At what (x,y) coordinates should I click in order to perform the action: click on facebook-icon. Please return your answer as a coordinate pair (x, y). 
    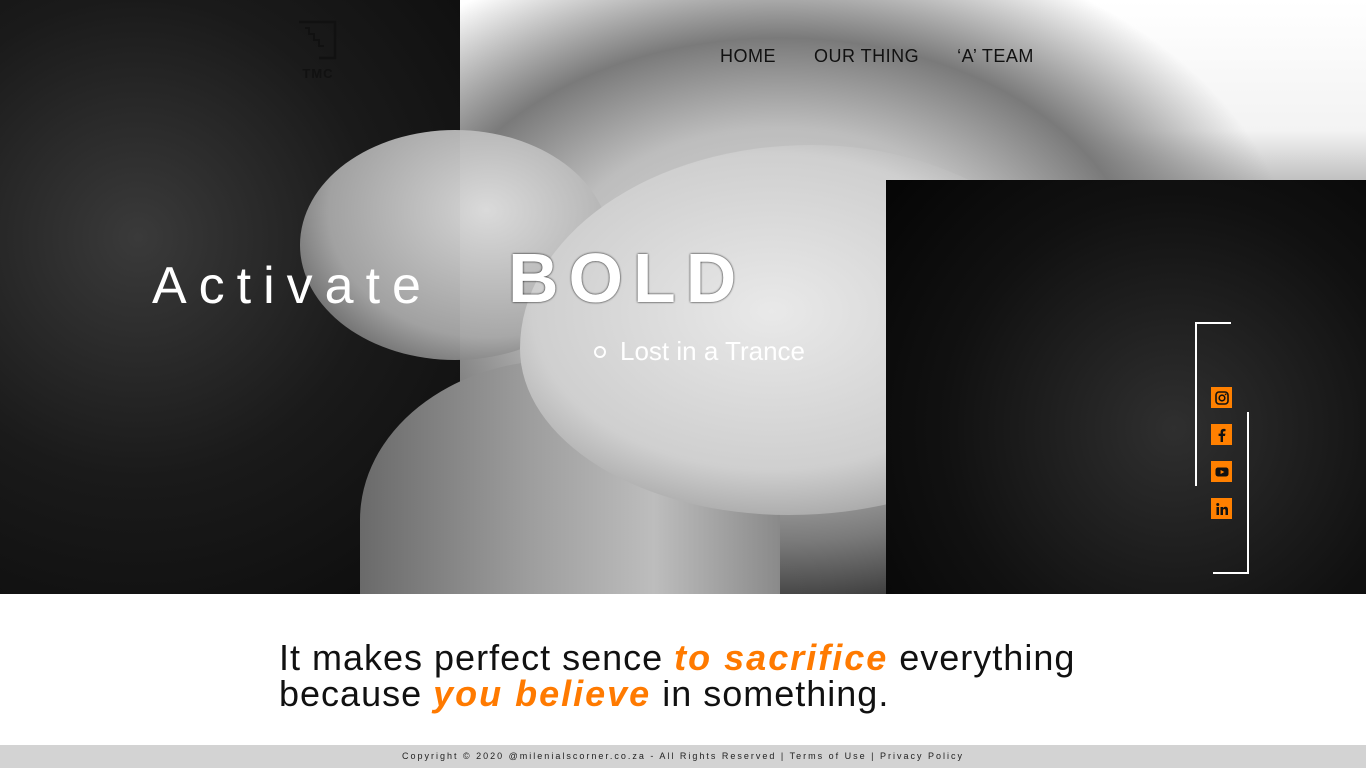
    Looking at the image, I should click on (1221, 434).